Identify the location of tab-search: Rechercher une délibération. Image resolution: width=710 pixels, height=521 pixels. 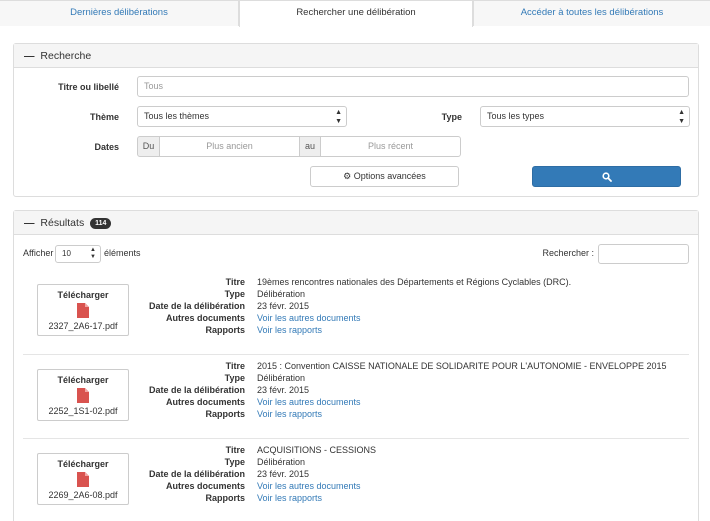
(356, 13).